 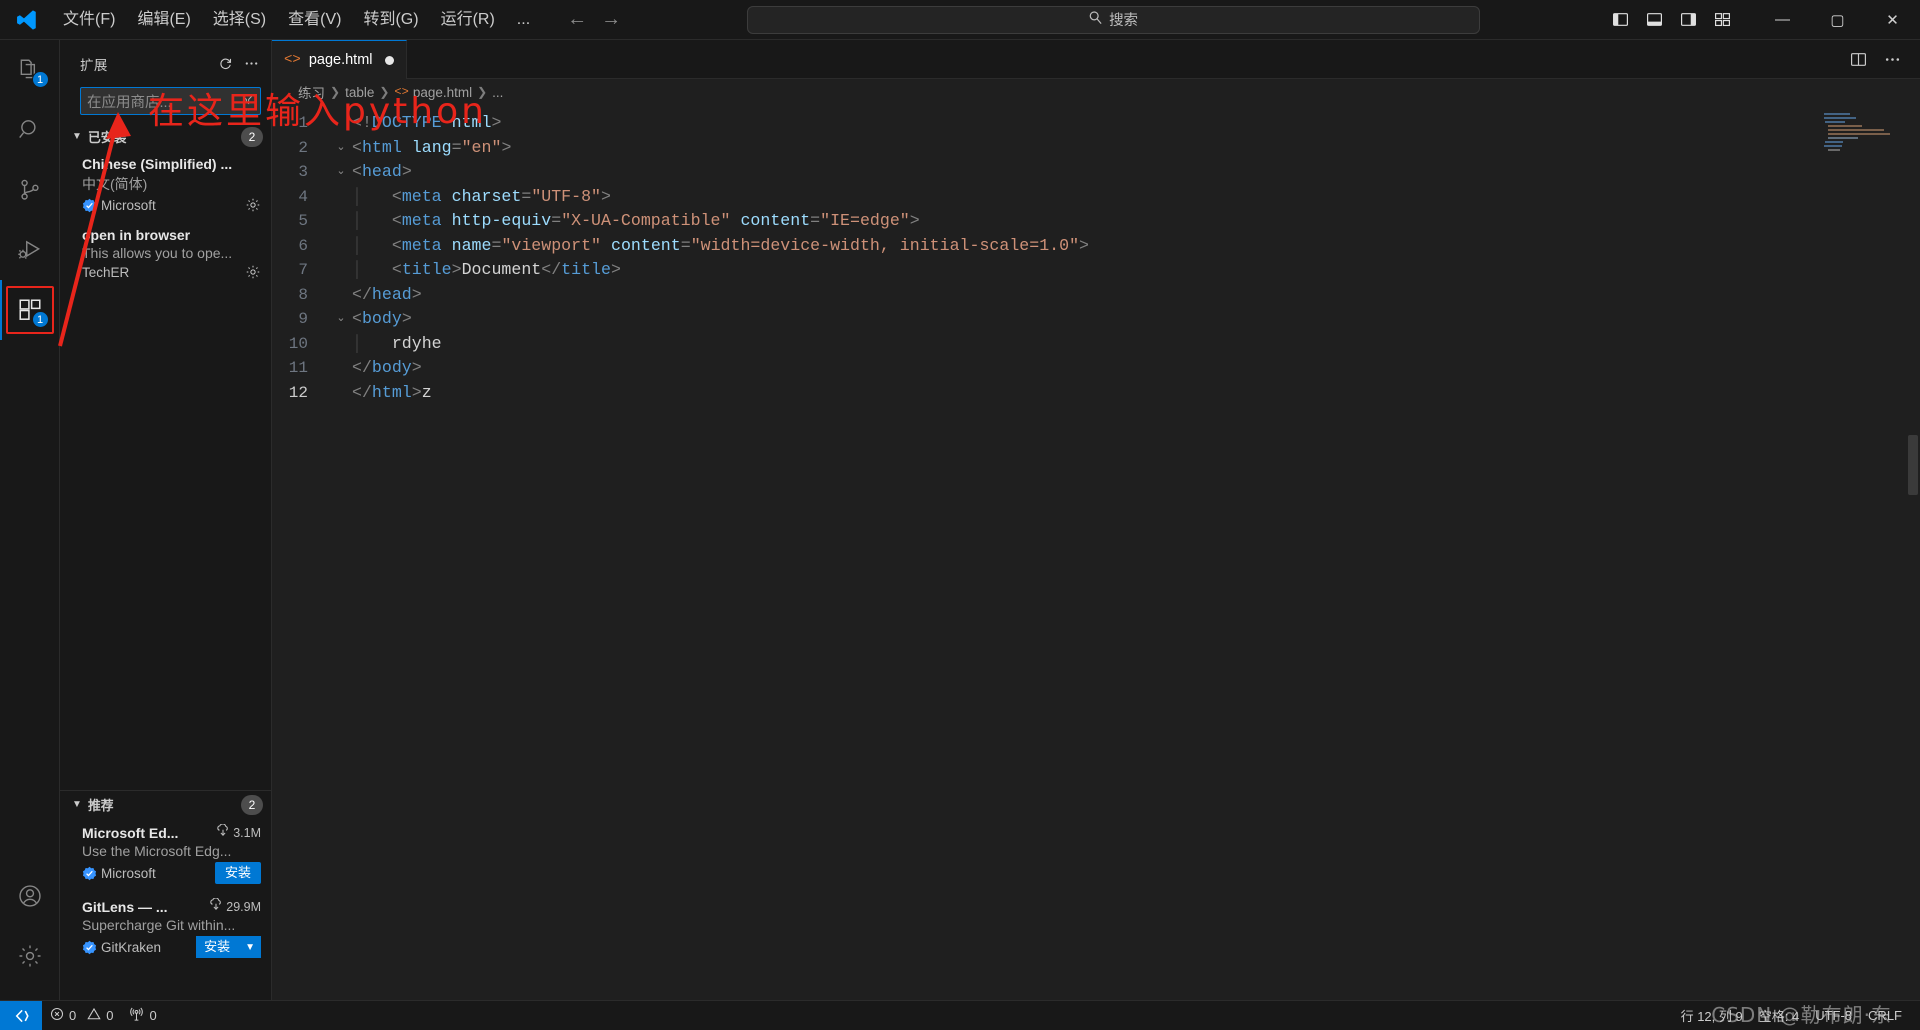 What do you see at coordinates (577, 19) in the screenshot?
I see `arrow-left-icon: ←` at bounding box center [577, 19].